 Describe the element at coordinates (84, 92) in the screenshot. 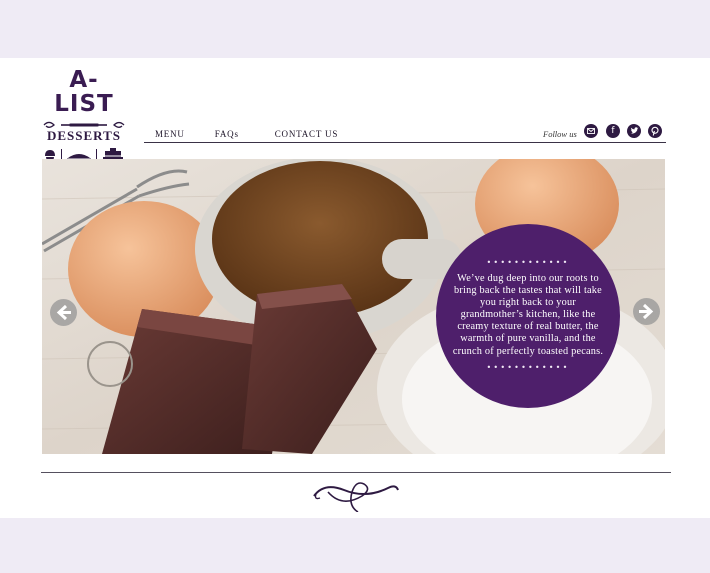

I see `logo-title: A-LIST` at that location.